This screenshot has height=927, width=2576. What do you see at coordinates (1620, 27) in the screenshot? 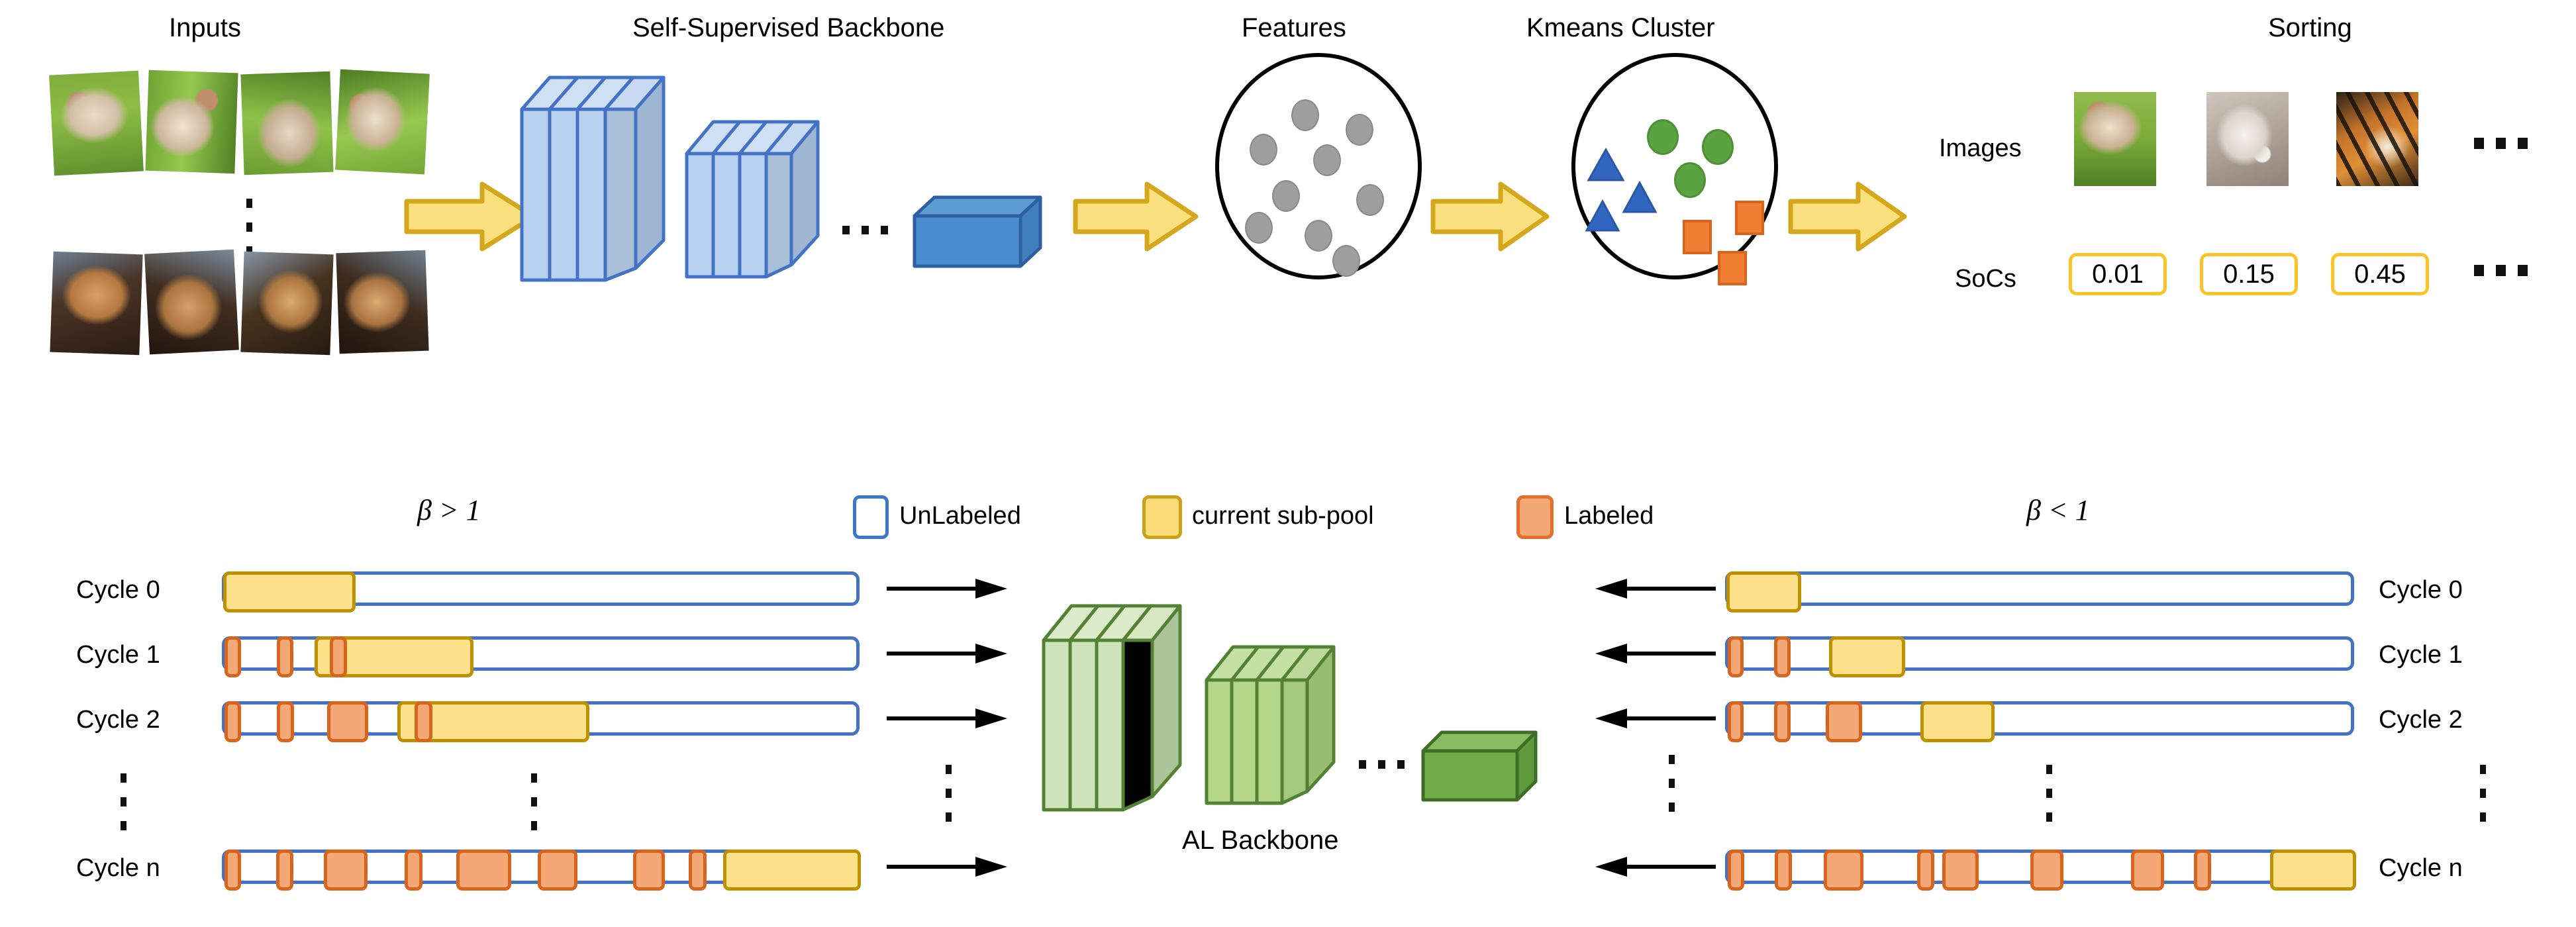
I see `stage-title-kmeans: Kmeans Cluster` at bounding box center [1620, 27].